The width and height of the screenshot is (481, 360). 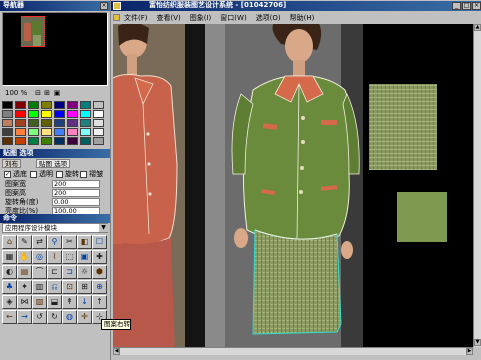 I want to click on arrow-up-double-tool-button: ↟, so click(x=69, y=302).